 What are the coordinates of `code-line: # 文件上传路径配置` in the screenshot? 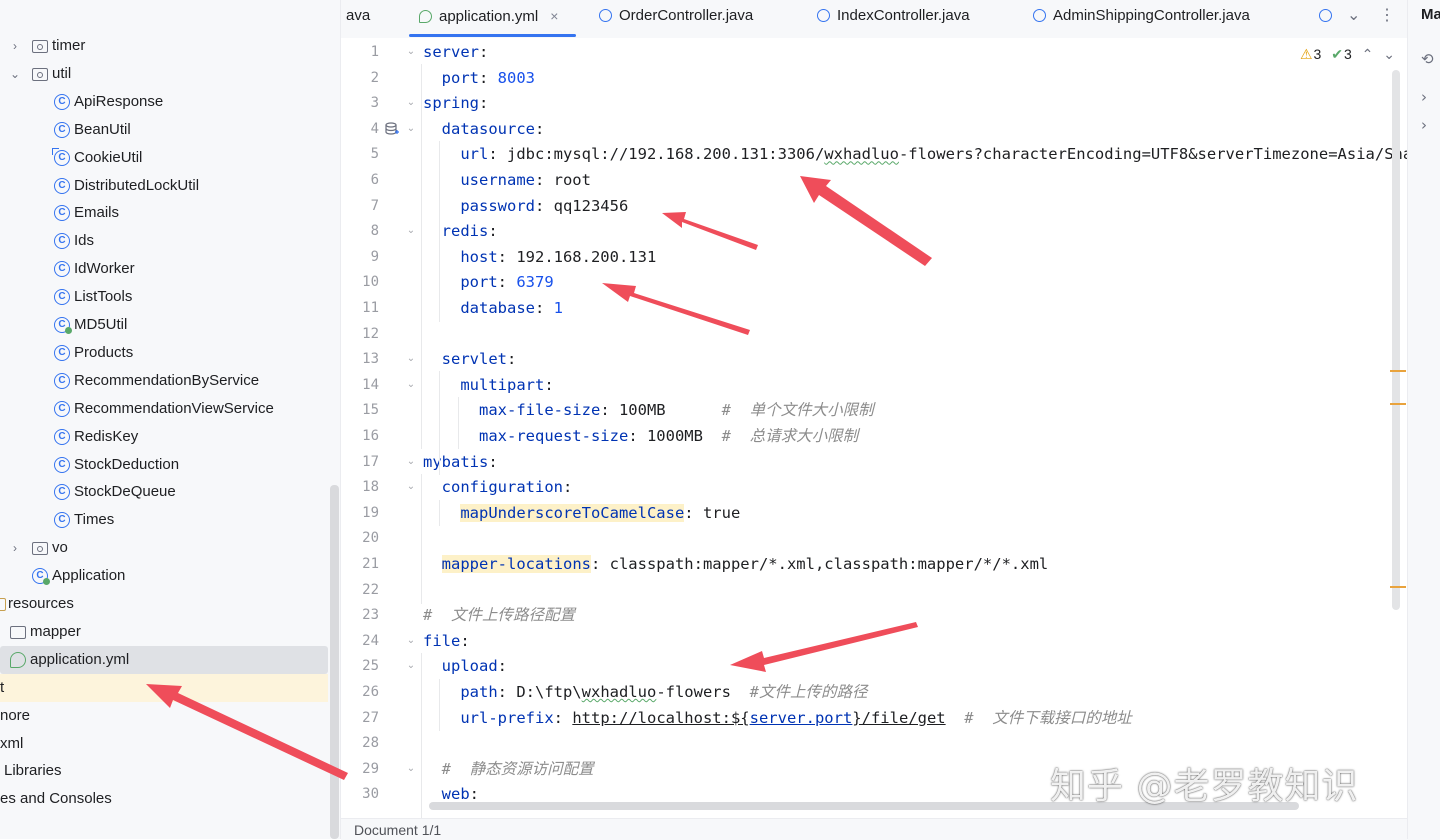 It's located at (499, 615).